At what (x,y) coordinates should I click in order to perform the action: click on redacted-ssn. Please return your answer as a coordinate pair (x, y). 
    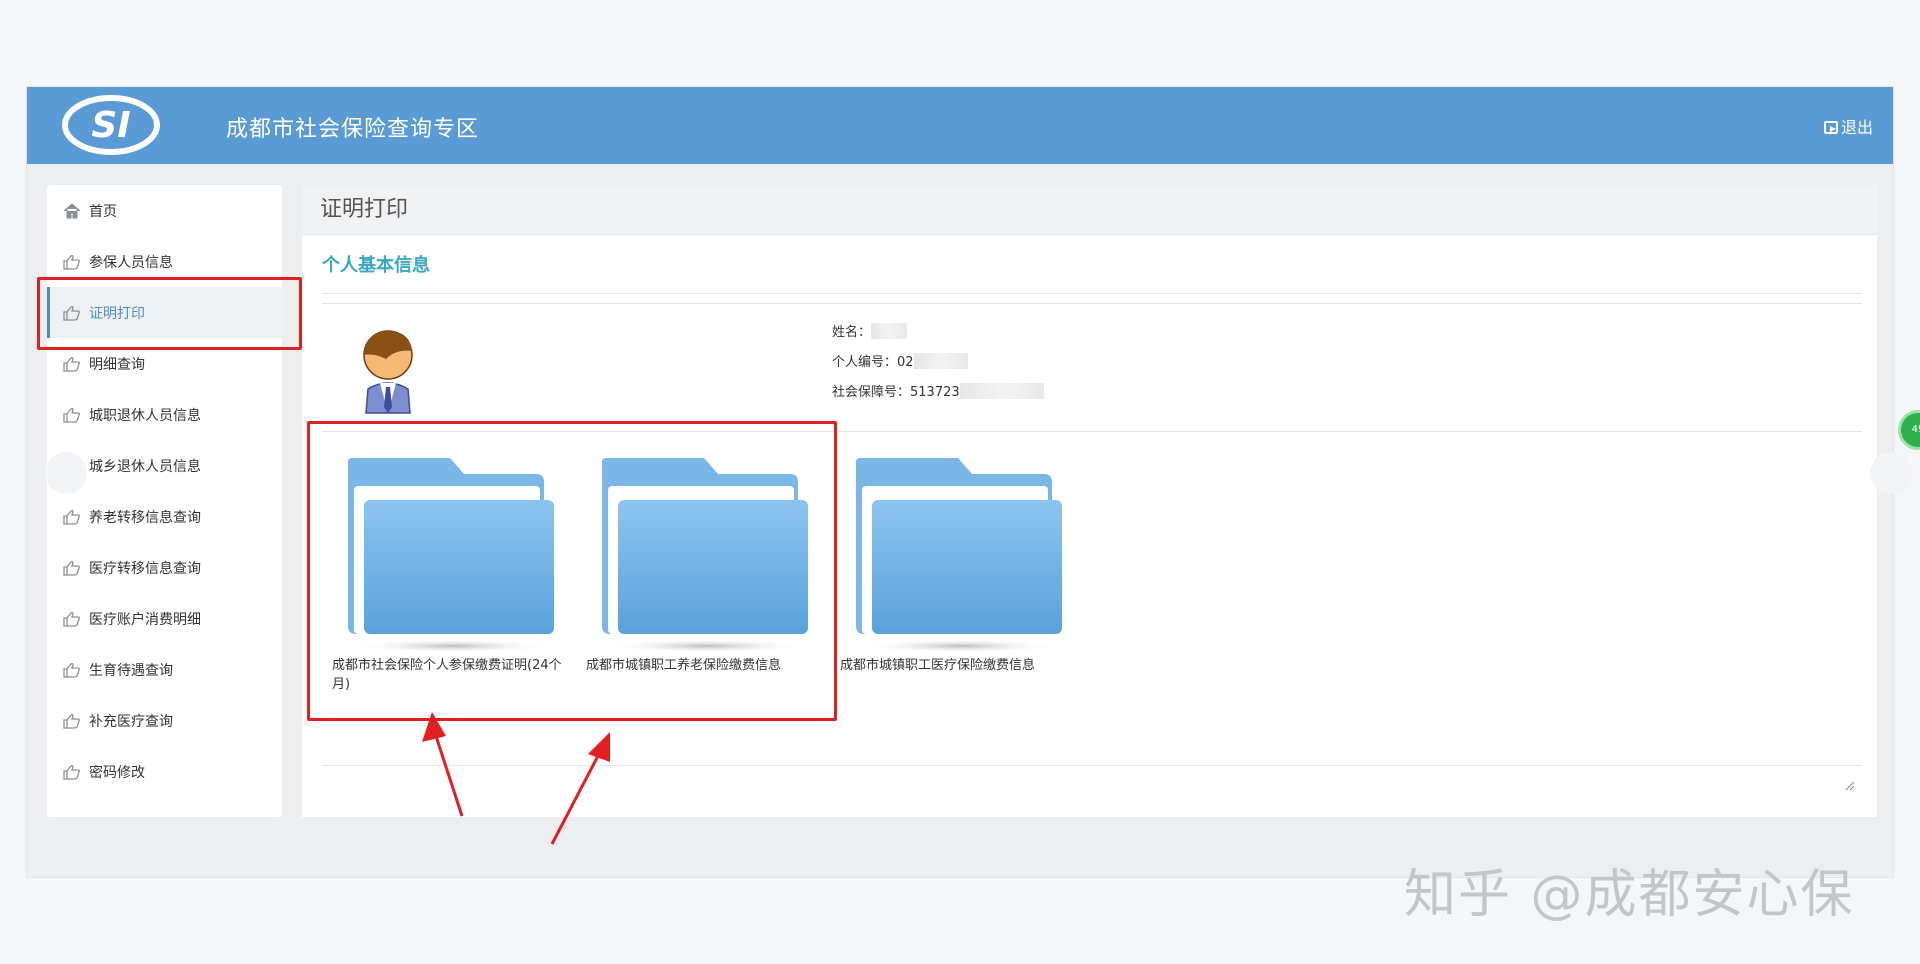
    Looking at the image, I should click on (1001, 391).